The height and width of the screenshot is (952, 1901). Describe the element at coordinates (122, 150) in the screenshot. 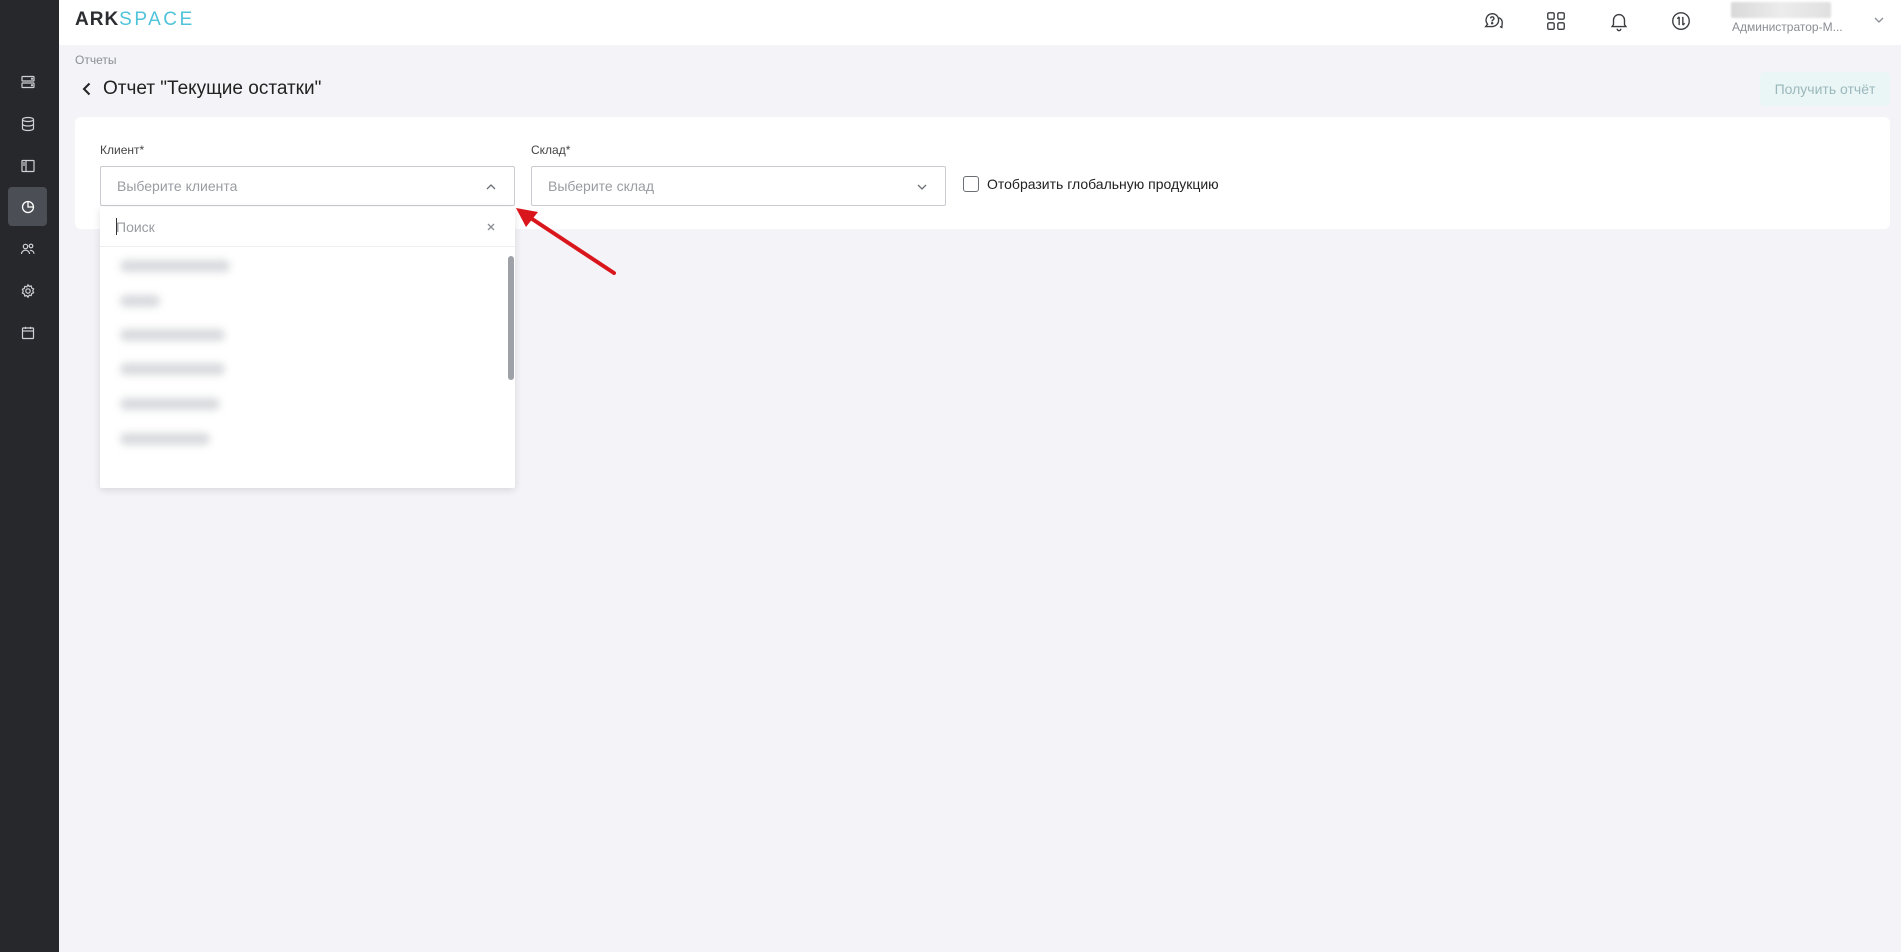

I see `client-label: Клиент*` at that location.